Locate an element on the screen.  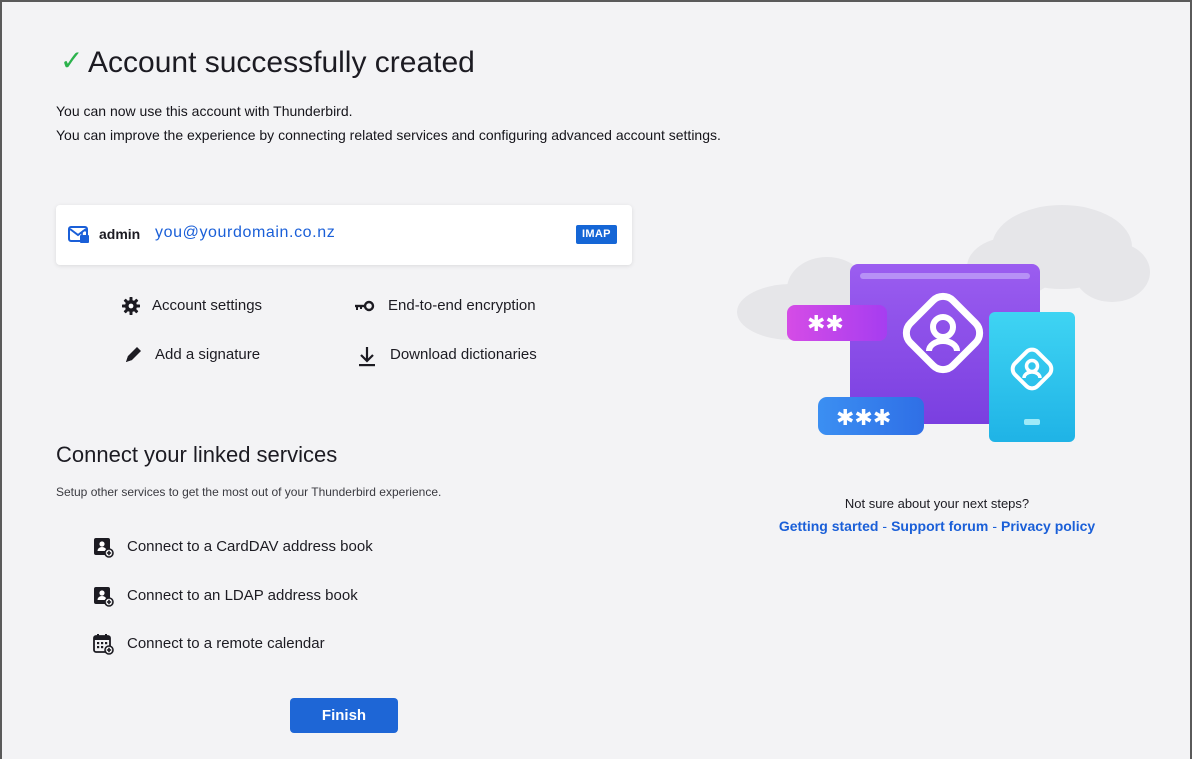
account-settings-link: Account settings is located at coordinates (211, 307).